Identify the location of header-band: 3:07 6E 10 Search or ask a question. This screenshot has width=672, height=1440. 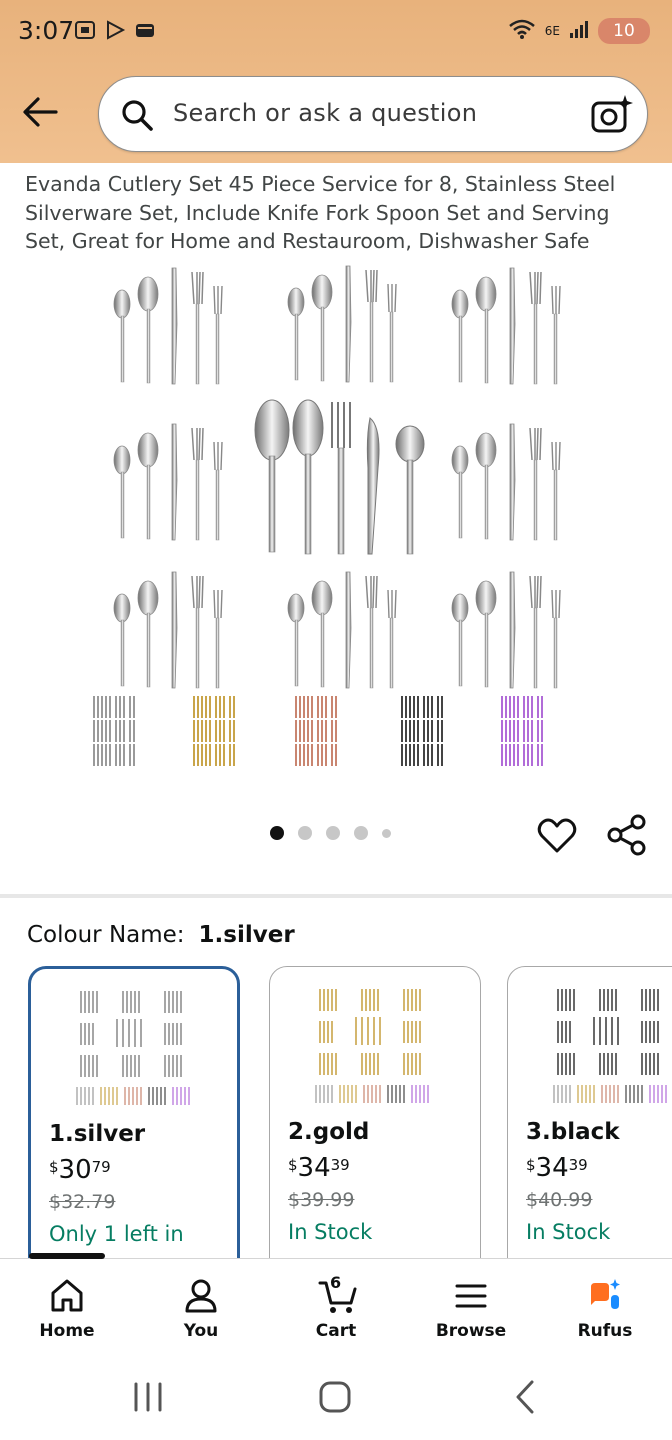
(336, 81).